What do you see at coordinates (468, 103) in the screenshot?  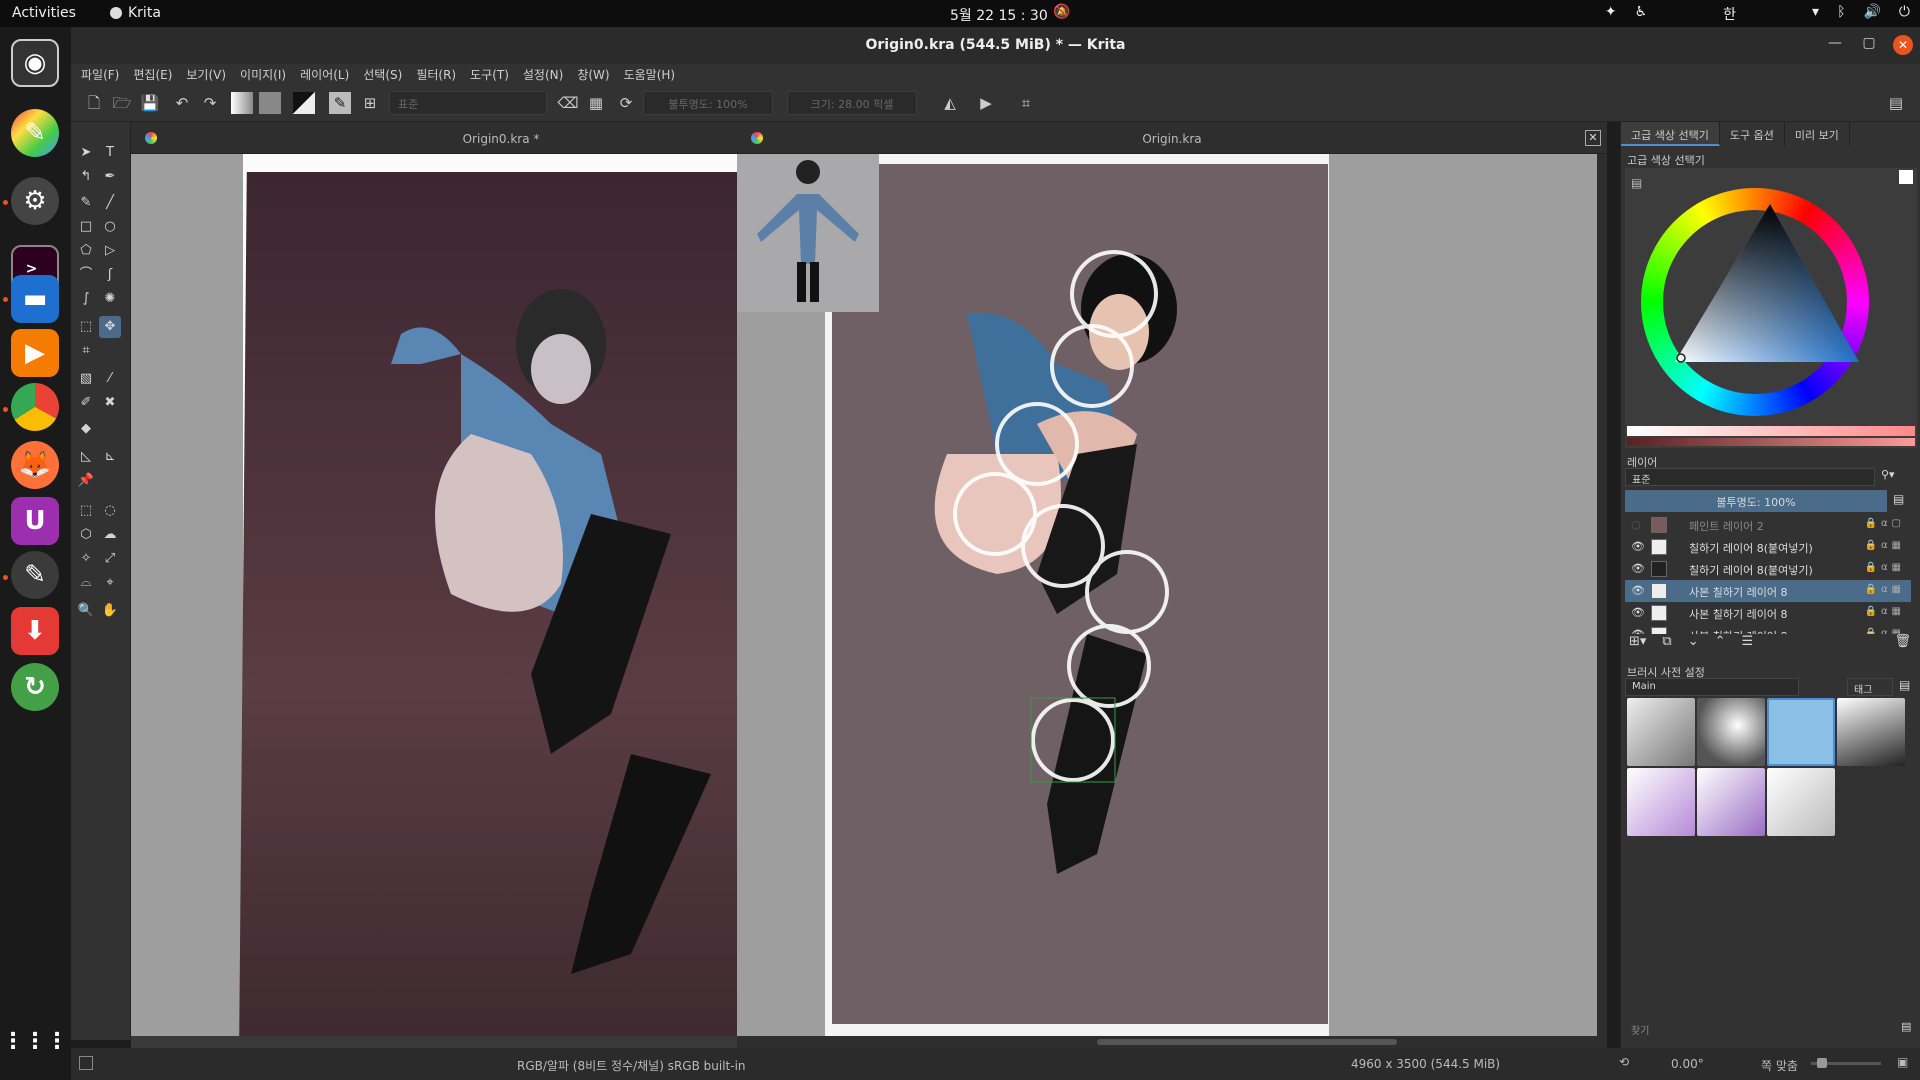 I see `blend-mode-select: 표준` at bounding box center [468, 103].